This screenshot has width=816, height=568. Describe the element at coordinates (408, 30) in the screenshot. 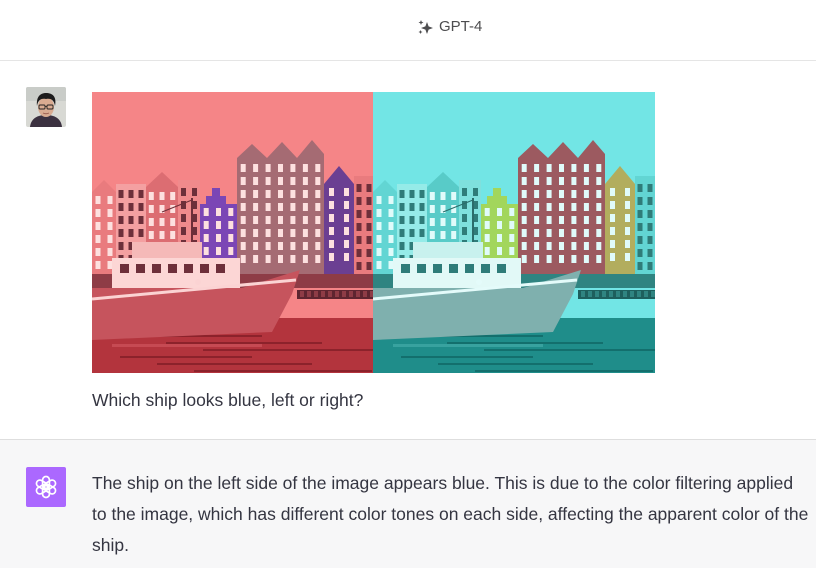

I see `conversation-header: GPT-4` at that location.